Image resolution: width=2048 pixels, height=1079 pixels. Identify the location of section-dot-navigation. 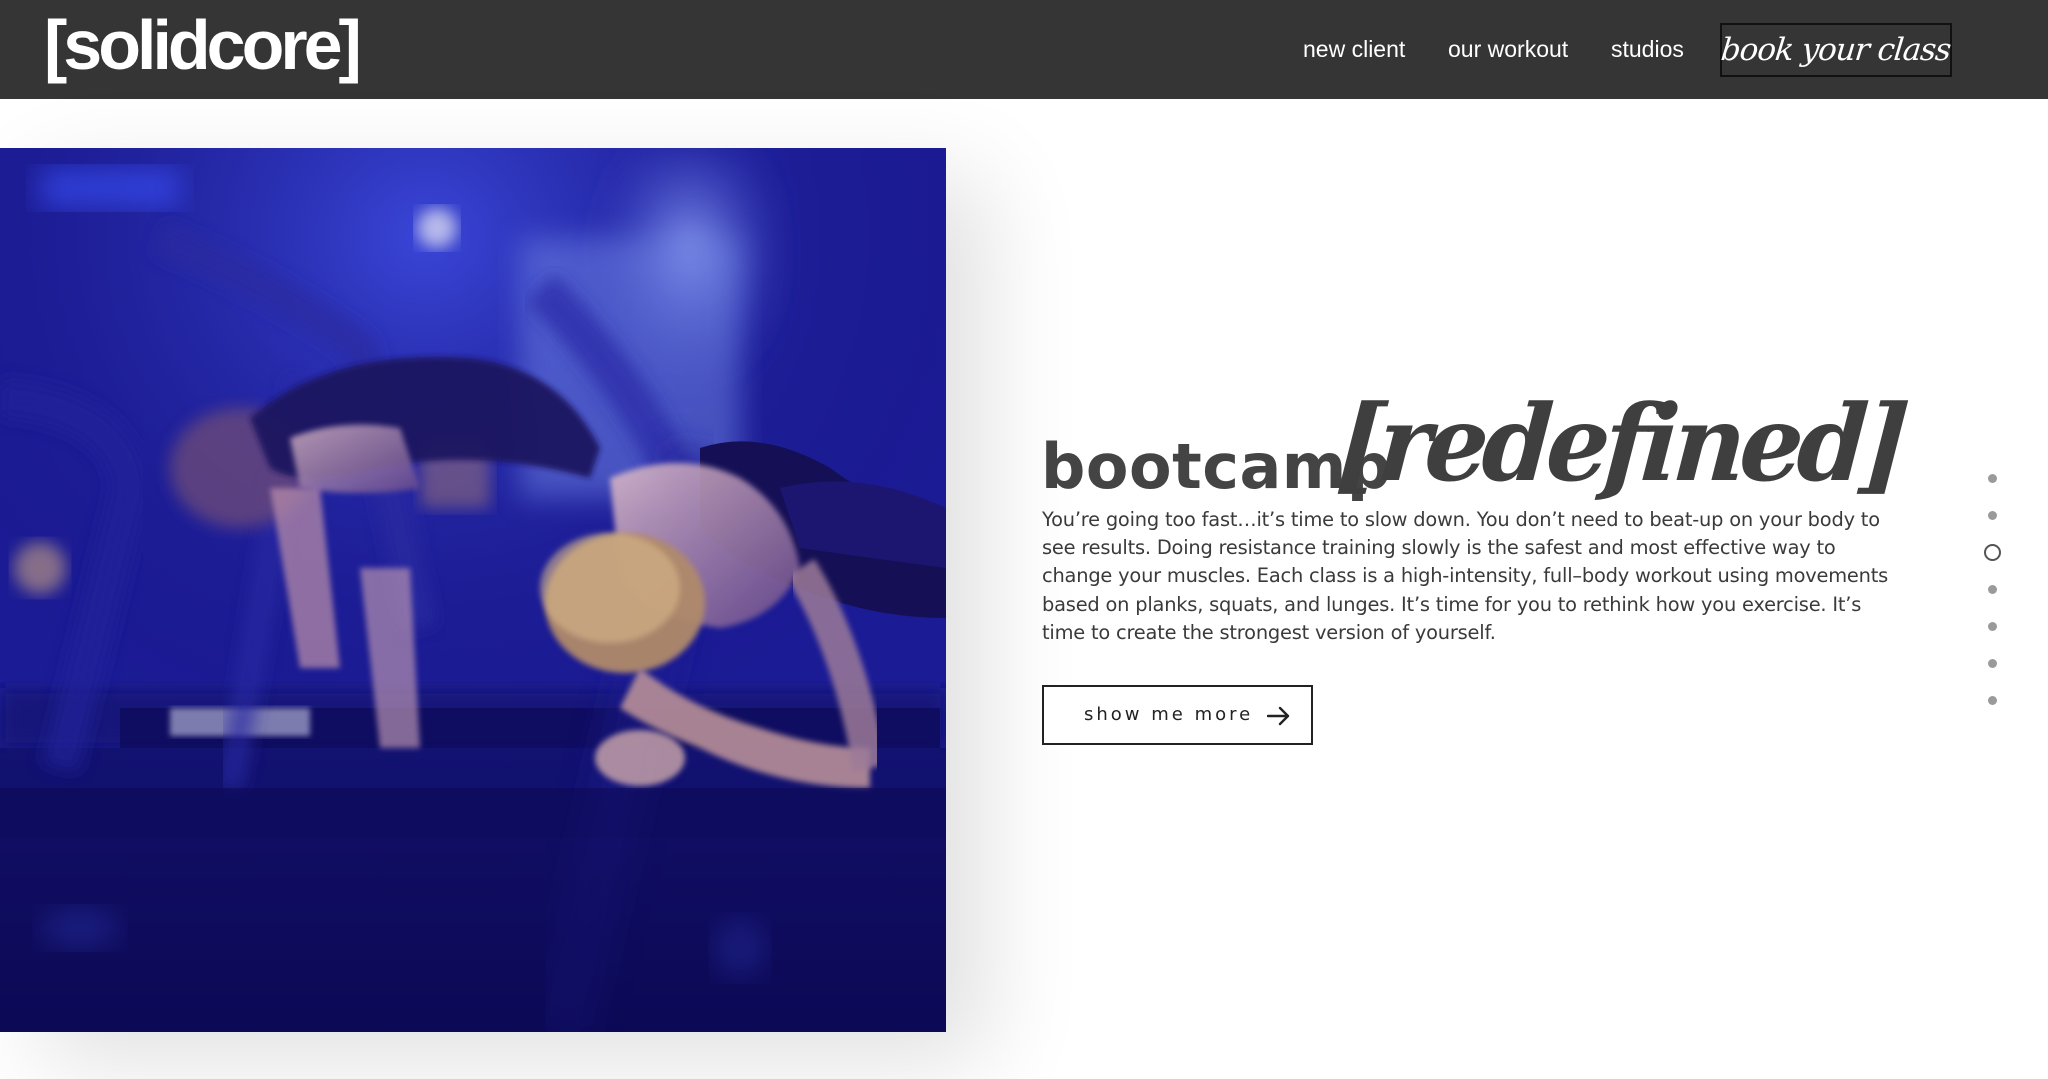
(1992, 590).